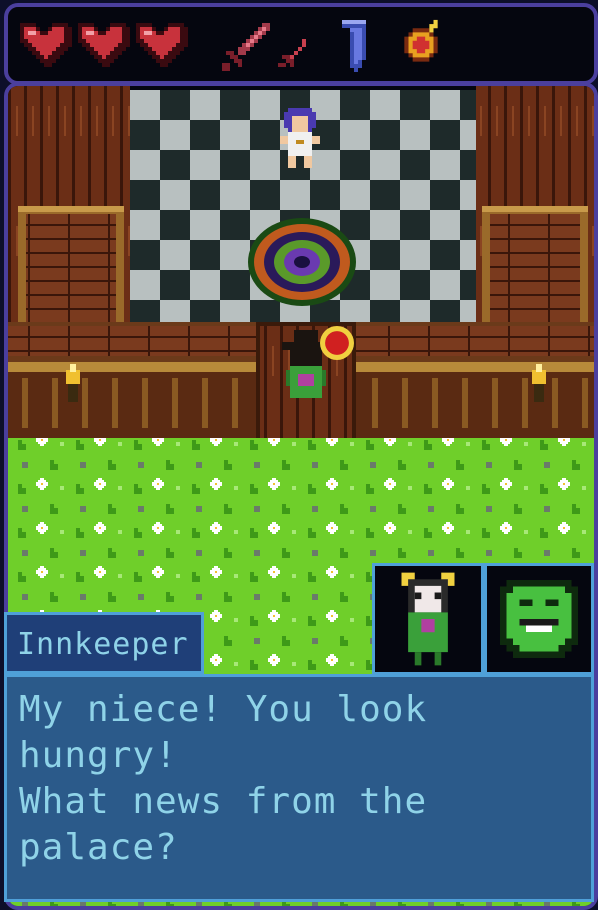 The height and width of the screenshot is (910, 598). What do you see at coordinates (337, 343) in the screenshot?
I see `glowing-orb-item` at bounding box center [337, 343].